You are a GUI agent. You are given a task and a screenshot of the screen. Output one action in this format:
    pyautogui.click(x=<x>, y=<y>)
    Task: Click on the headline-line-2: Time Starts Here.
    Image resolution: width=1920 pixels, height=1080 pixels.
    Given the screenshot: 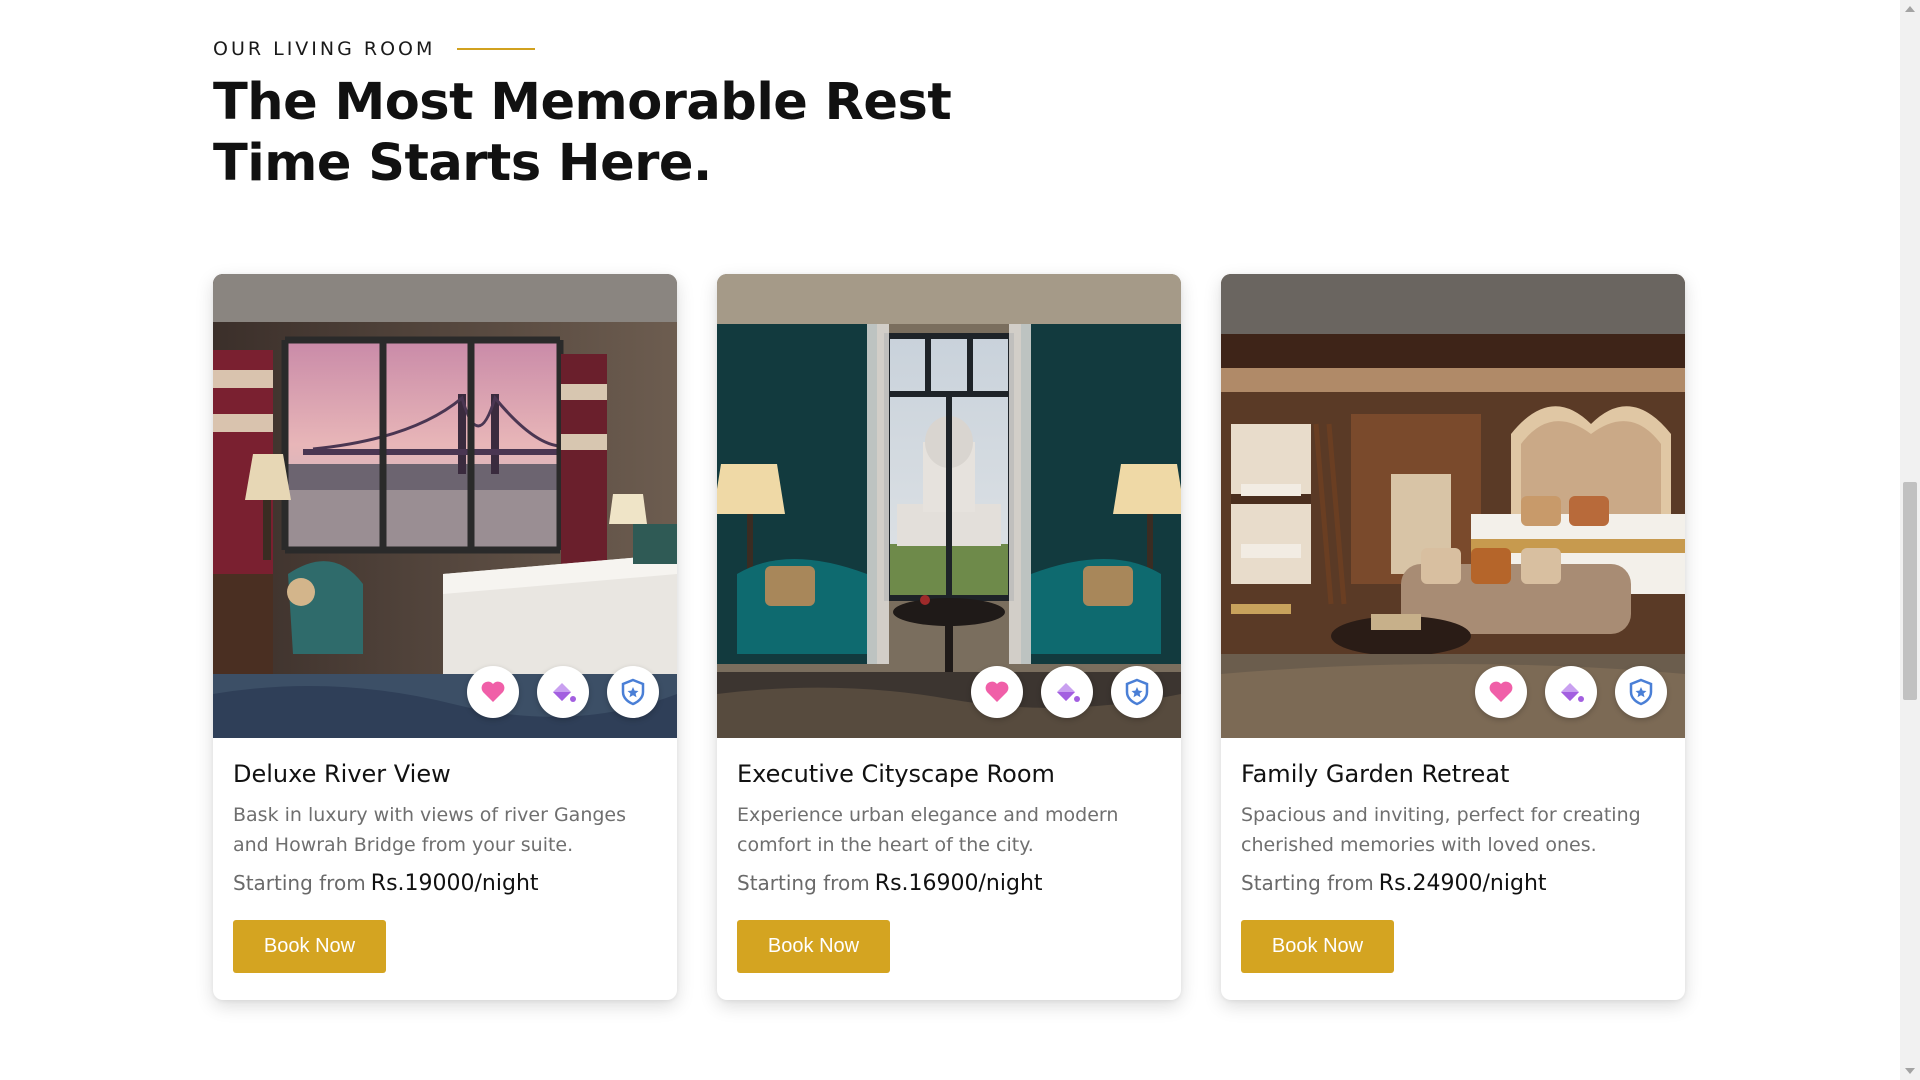 What is the action you would take?
    pyautogui.click(x=462, y=163)
    